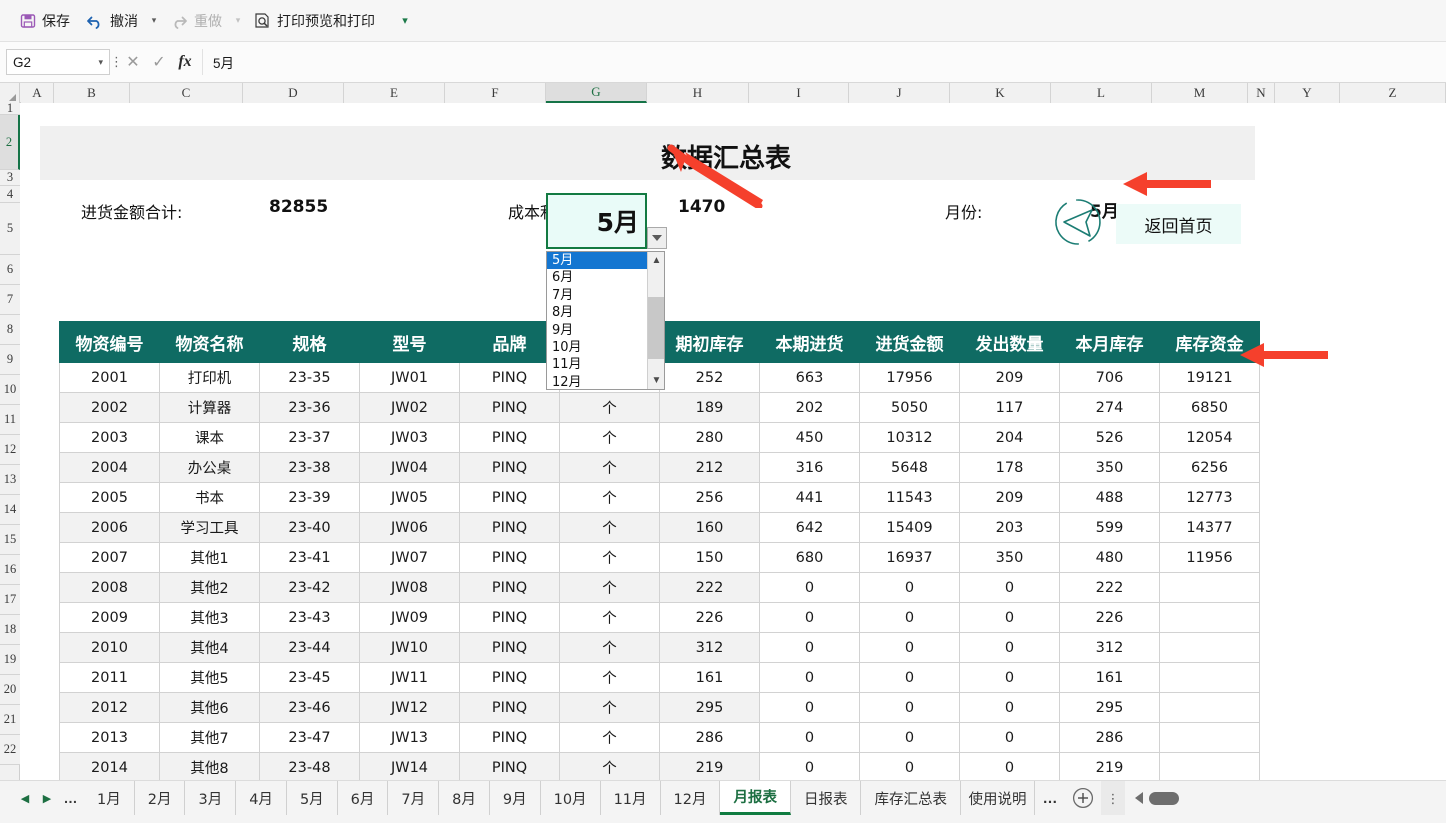  What do you see at coordinates (10, 194) in the screenshot?
I see `row-header-4: 4` at bounding box center [10, 194].